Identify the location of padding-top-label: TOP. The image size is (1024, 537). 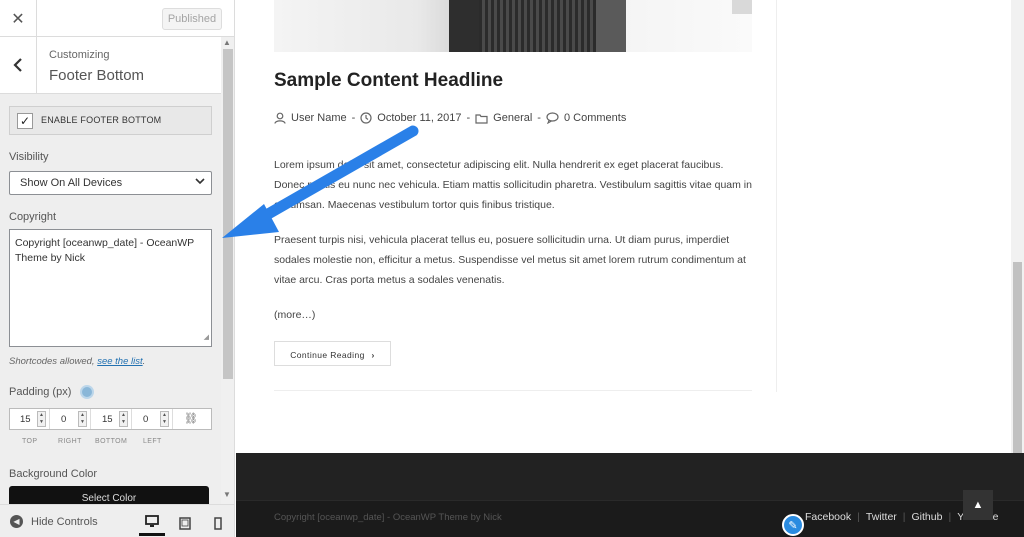
(30, 441).